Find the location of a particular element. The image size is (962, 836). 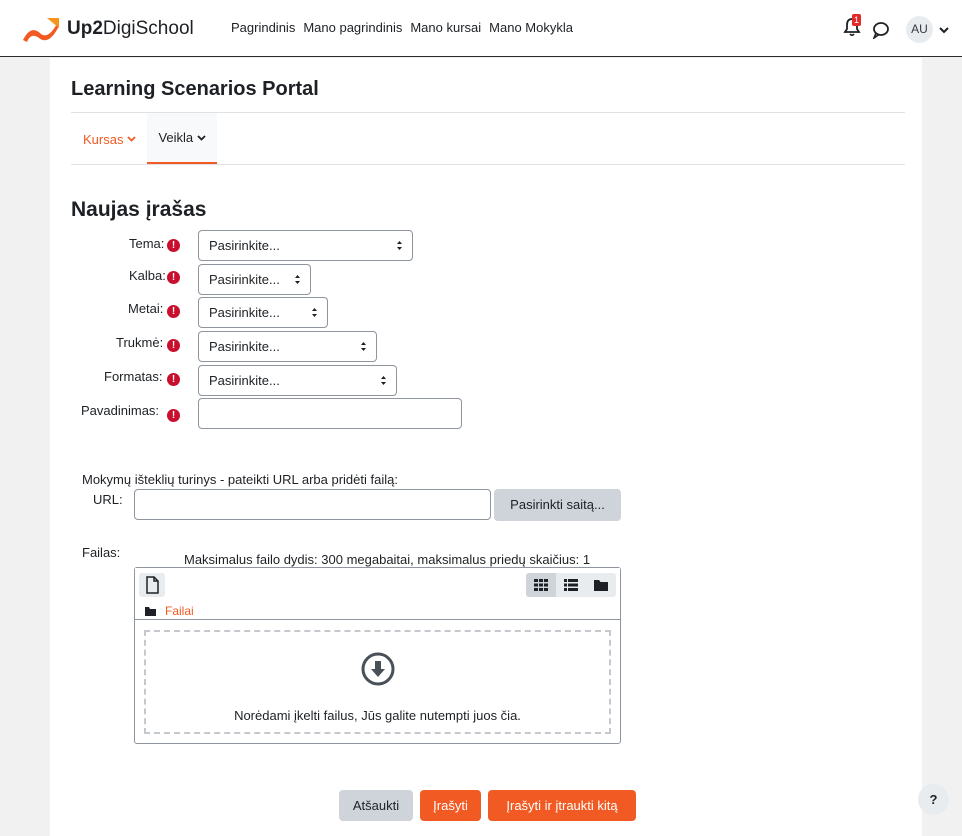

pavadinimas-label: Pavadinimas: is located at coordinates (120, 410).